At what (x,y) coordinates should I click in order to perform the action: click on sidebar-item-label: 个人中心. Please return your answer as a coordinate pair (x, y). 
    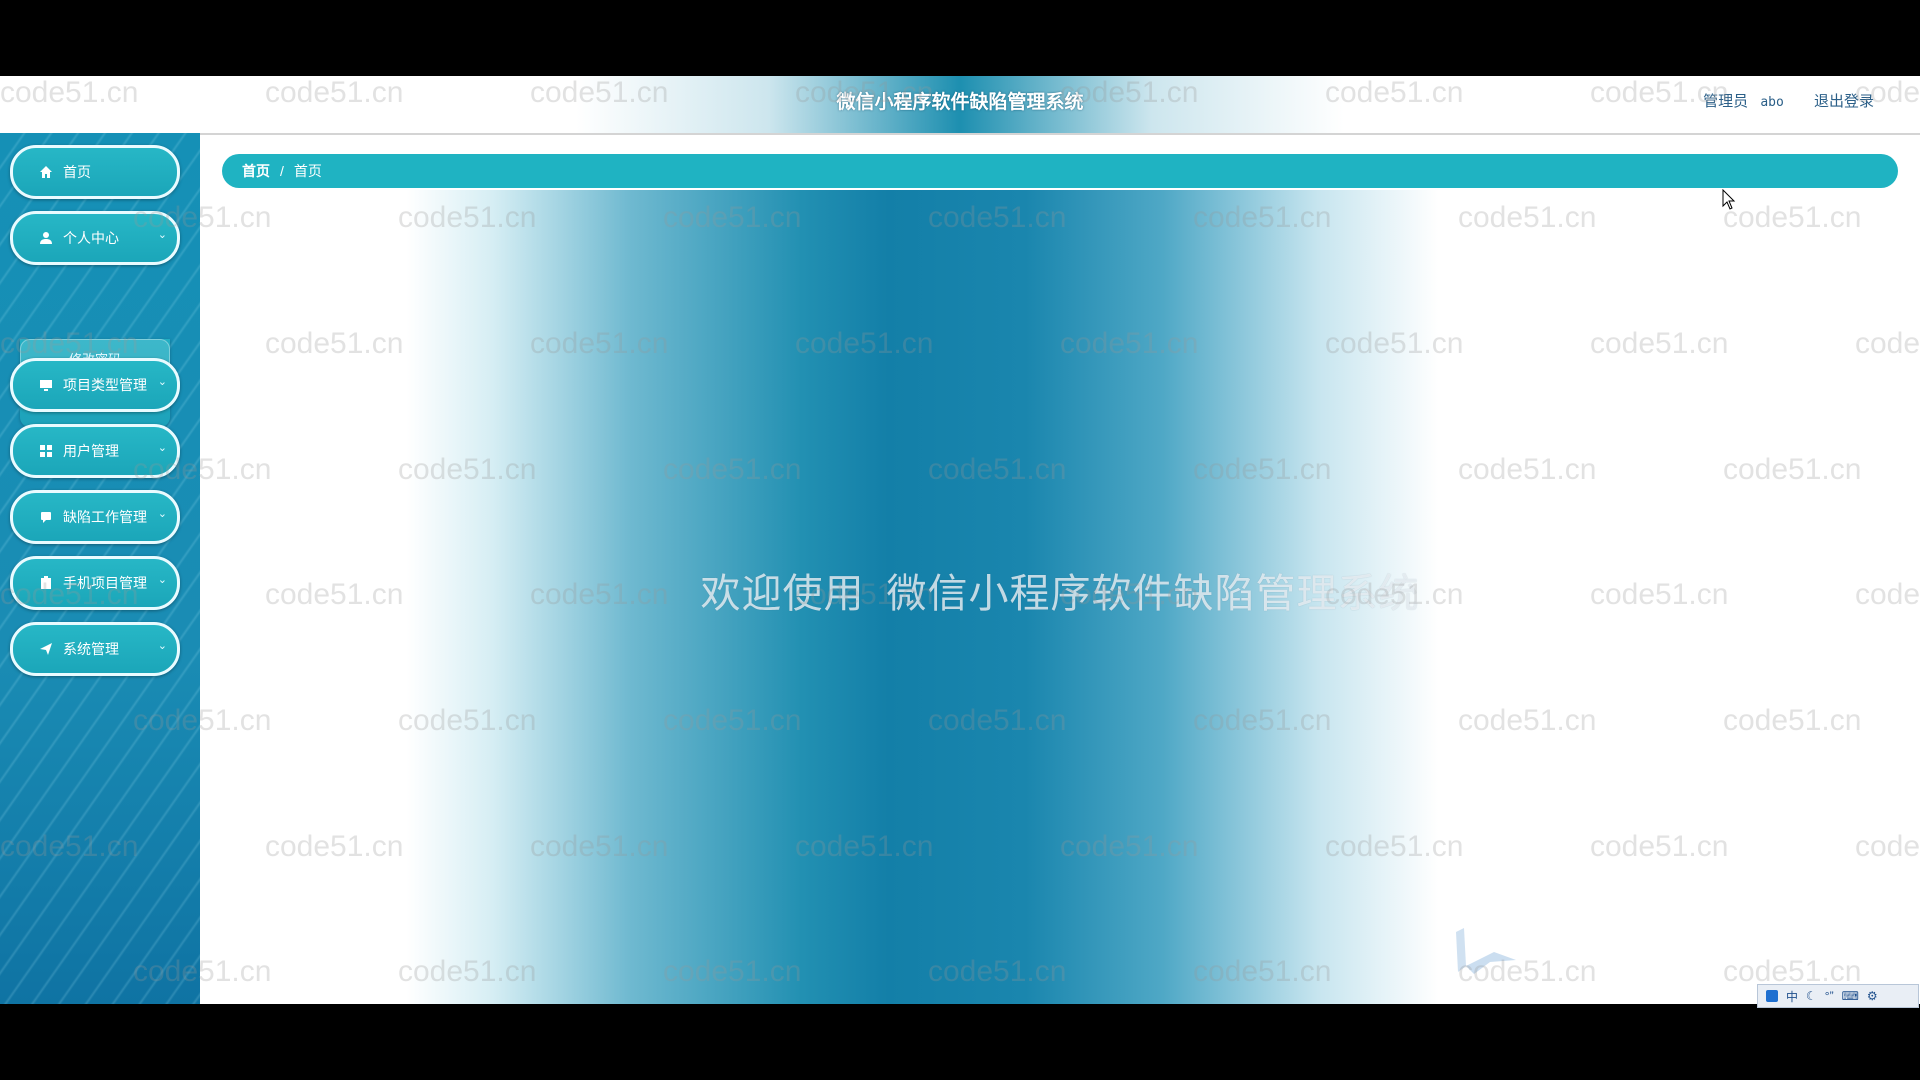
    Looking at the image, I should click on (91, 238).